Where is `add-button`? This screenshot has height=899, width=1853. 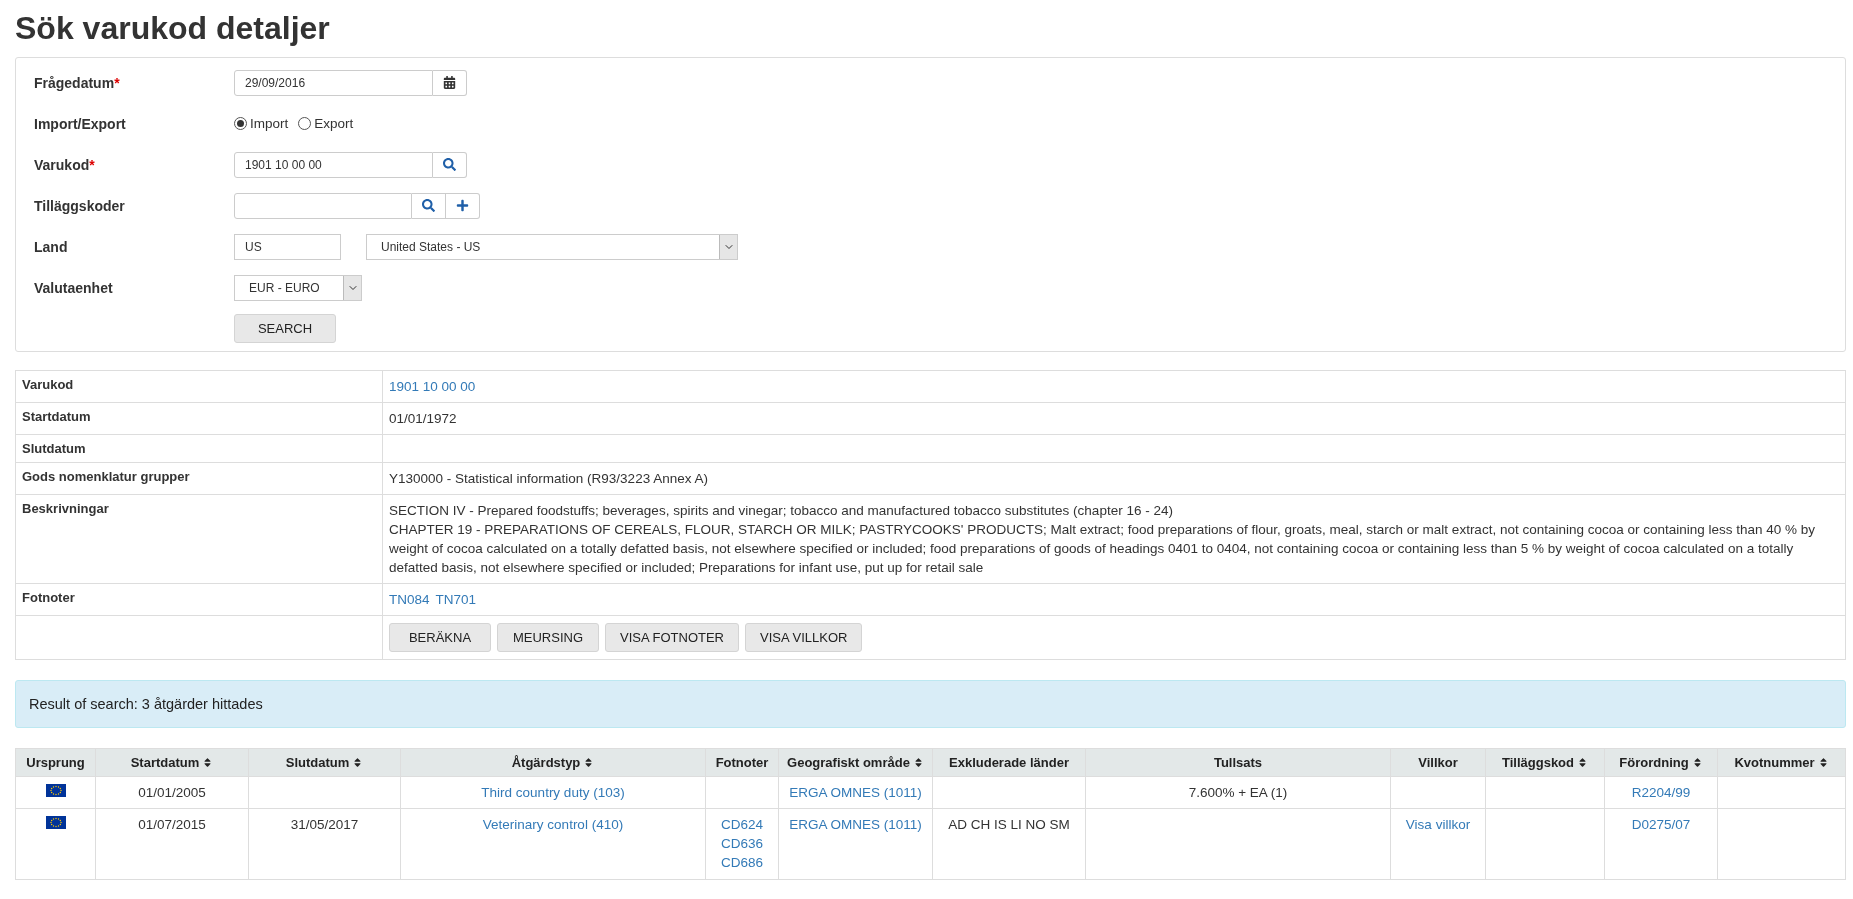
add-button is located at coordinates (463, 205).